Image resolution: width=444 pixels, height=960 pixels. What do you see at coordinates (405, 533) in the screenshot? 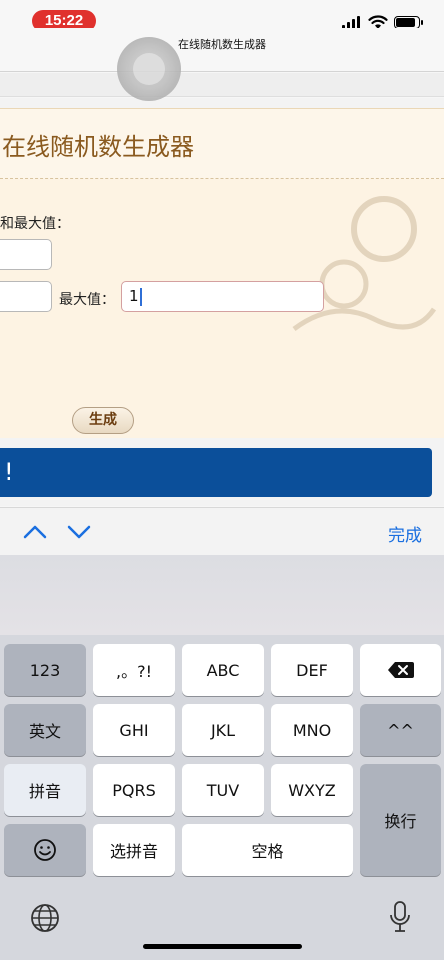
I see `done-button: 完成` at bounding box center [405, 533].